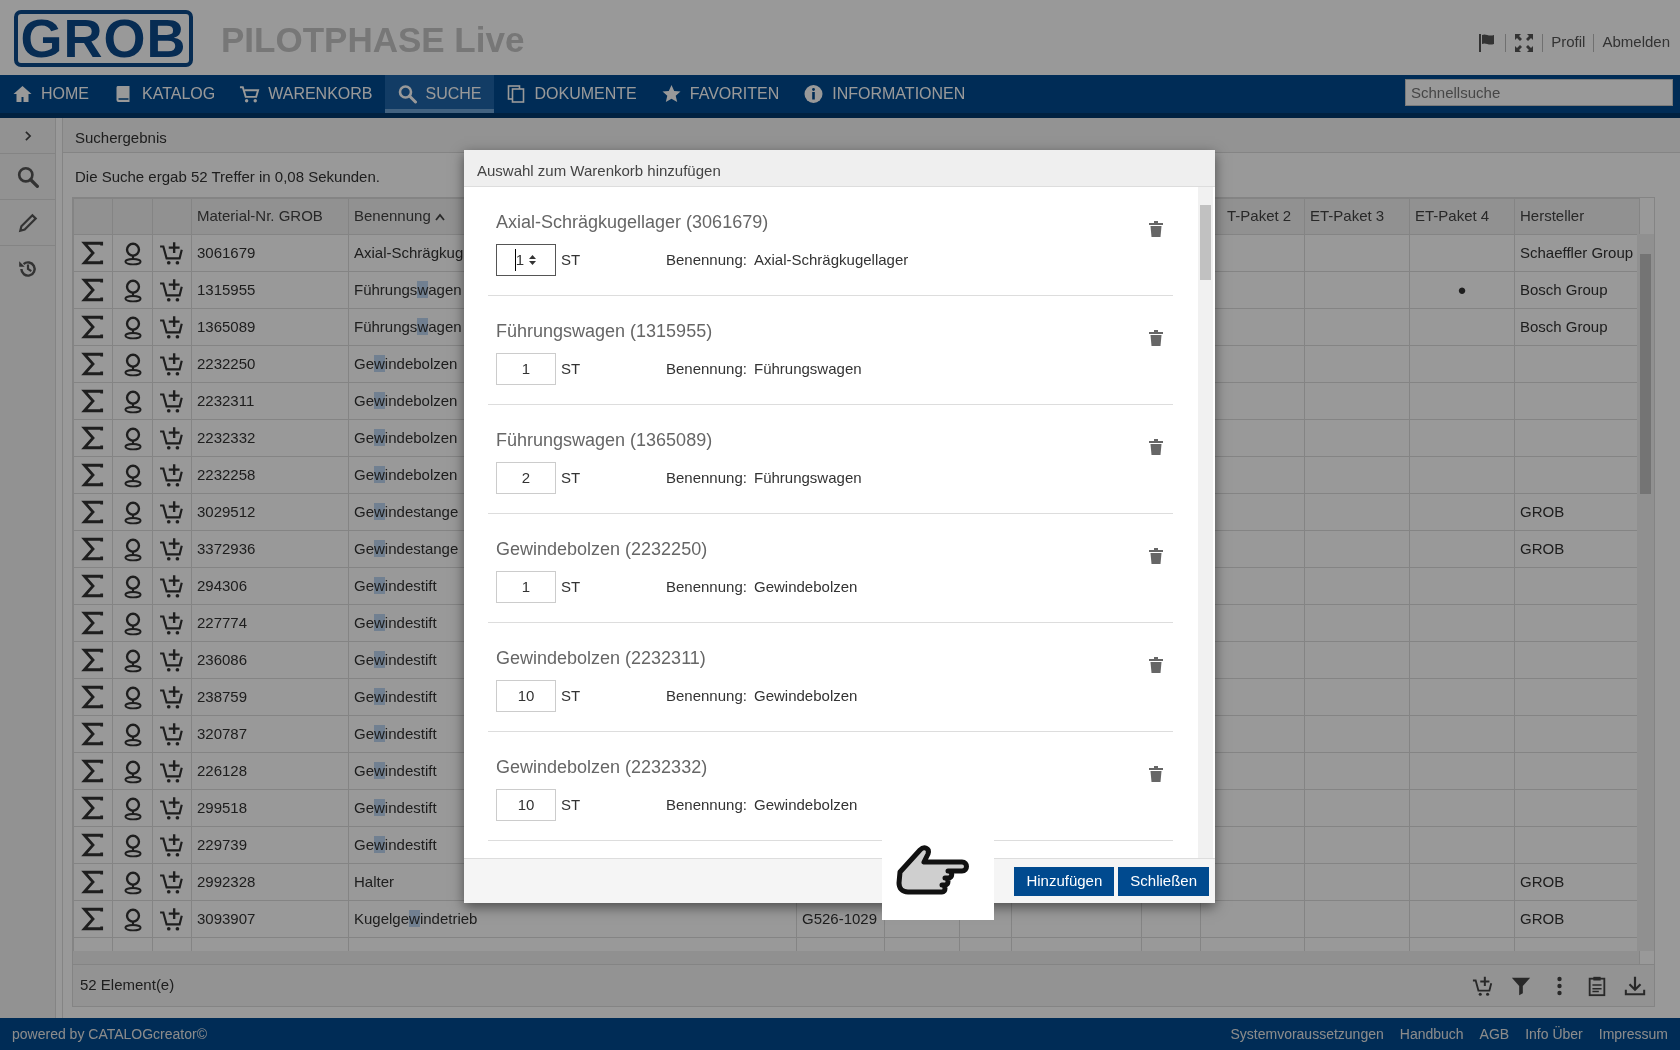  Describe the element at coordinates (227, 176) in the screenshot. I see `result-summary: Die Suche ergab 52 Treffer in 0,08 Sekunden.` at that location.